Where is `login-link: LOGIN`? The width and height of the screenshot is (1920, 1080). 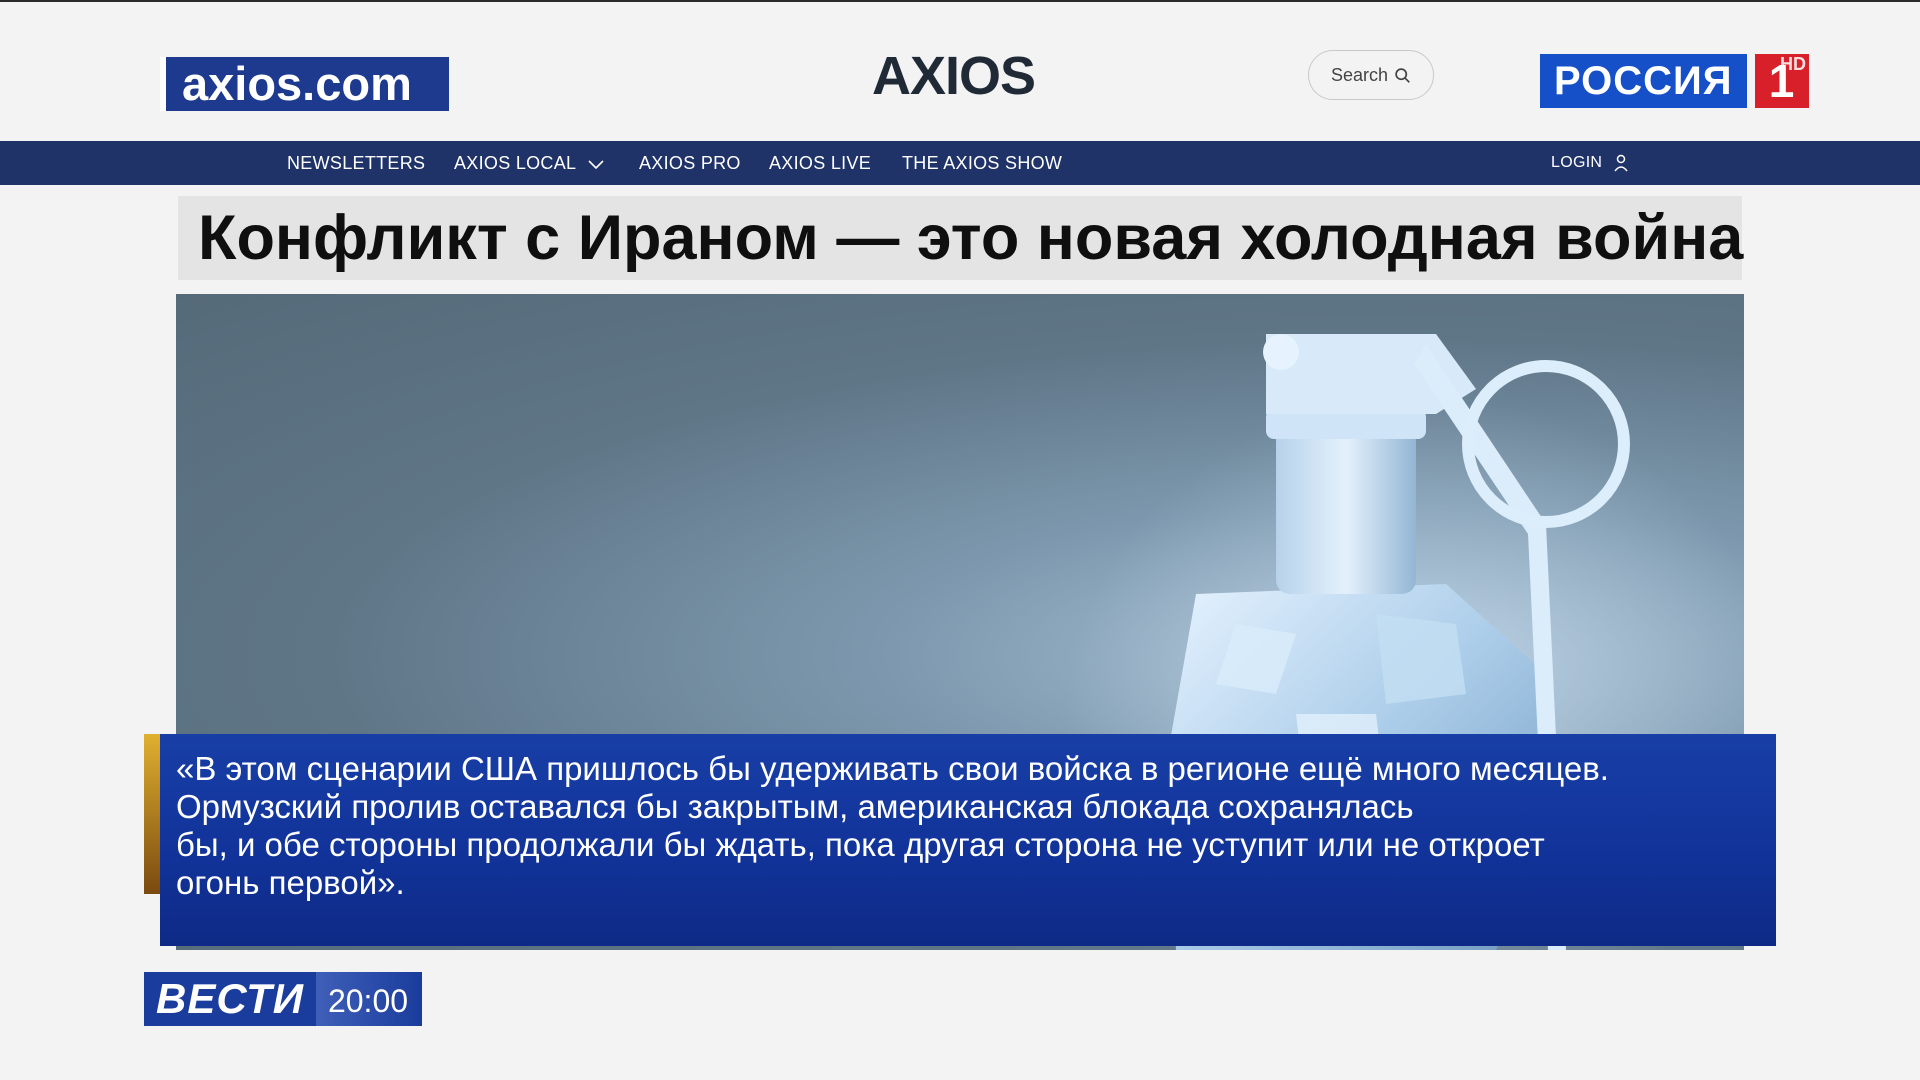
login-link: LOGIN is located at coordinates (1590, 163).